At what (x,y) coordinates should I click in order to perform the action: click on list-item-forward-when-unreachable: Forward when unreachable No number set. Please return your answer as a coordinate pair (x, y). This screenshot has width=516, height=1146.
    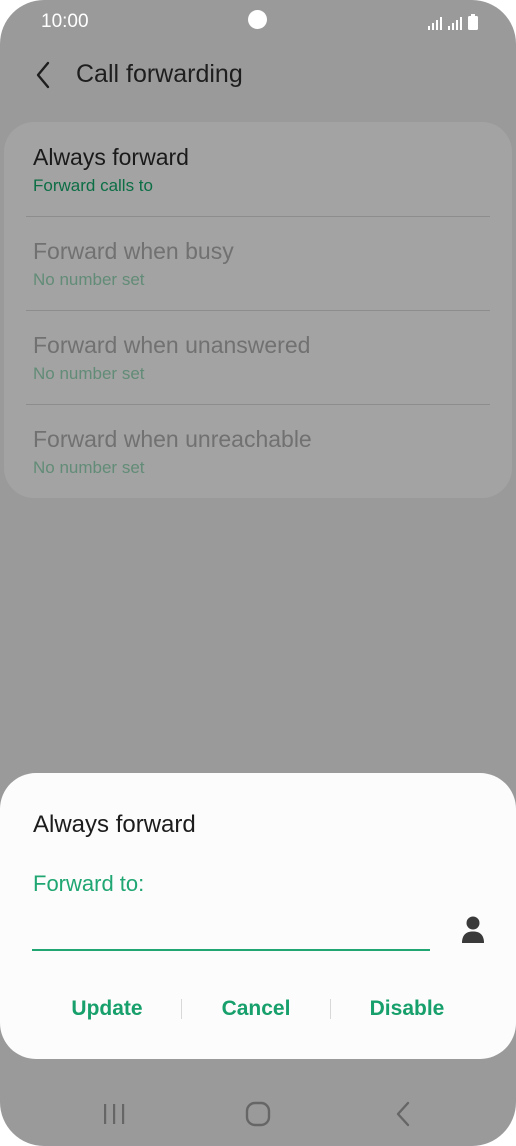
    Looking at the image, I should click on (258, 451).